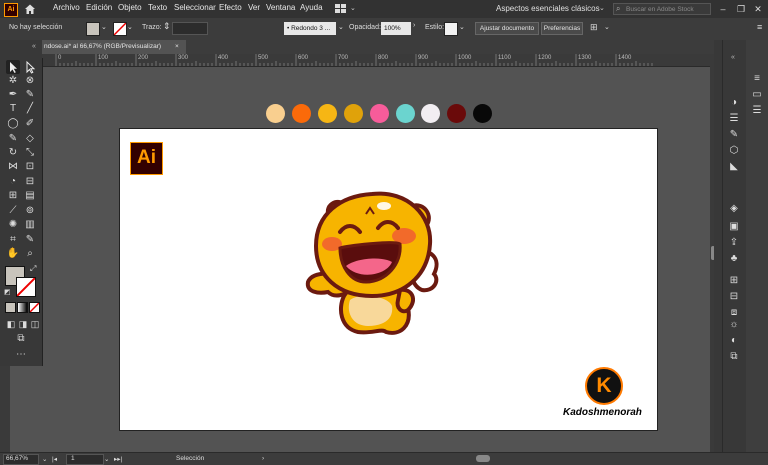 This screenshot has width=768, height=465. Describe the element at coordinates (759, 27) in the screenshot. I see `panel-menu-icon: ≡` at that location.